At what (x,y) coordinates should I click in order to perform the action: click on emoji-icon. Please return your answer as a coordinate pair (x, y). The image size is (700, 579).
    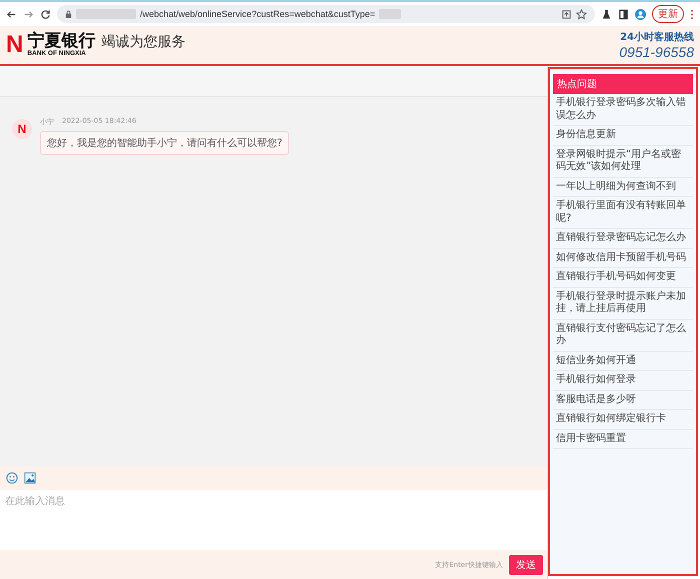
    Looking at the image, I should click on (12, 478).